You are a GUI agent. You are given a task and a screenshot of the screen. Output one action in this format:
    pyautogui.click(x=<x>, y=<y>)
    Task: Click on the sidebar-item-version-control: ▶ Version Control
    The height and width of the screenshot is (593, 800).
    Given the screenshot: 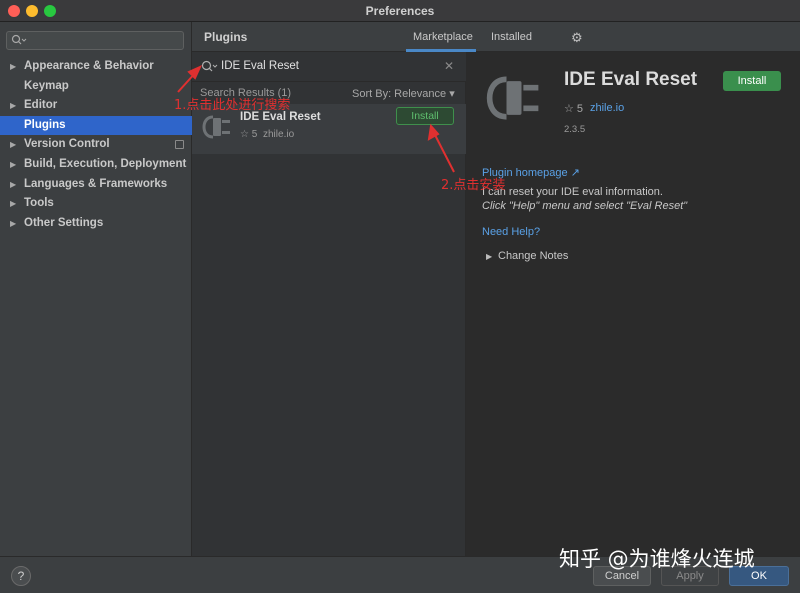 What is the action you would take?
    pyautogui.click(x=96, y=145)
    